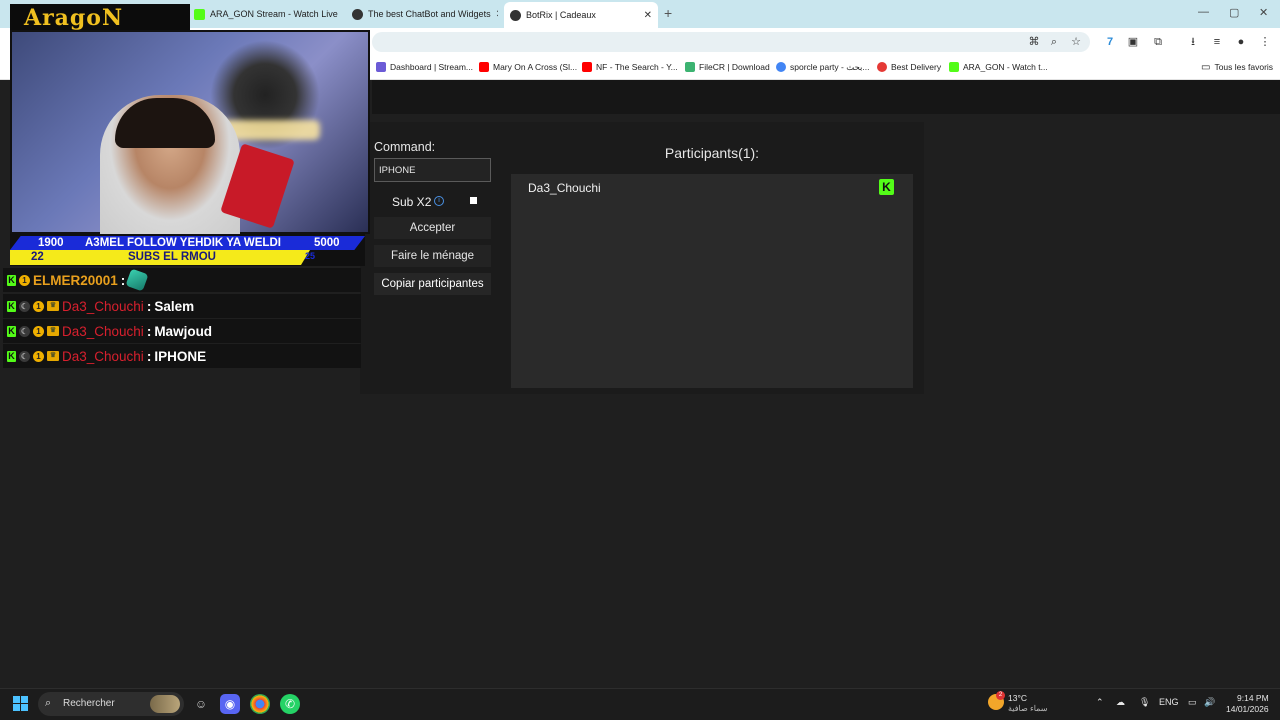  I want to click on bookmark-label: Best Delivery, so click(916, 67).